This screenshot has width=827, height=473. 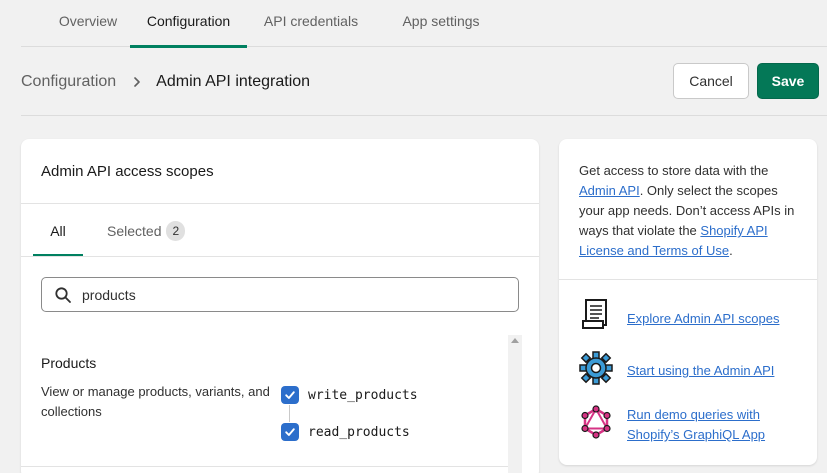 I want to click on breadcrumb: Configuration Admin API integration, so click(x=165, y=82).